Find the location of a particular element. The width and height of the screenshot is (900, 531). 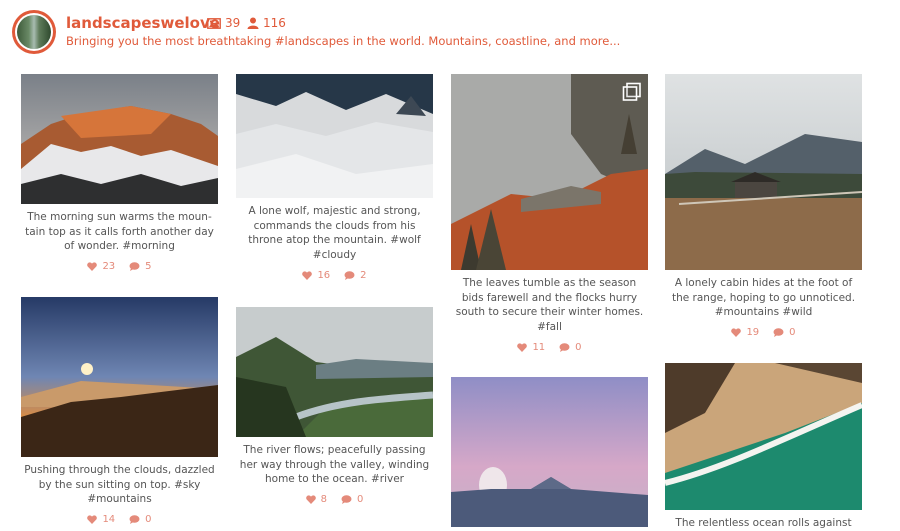

comments-count: 5 is located at coordinates (148, 266).